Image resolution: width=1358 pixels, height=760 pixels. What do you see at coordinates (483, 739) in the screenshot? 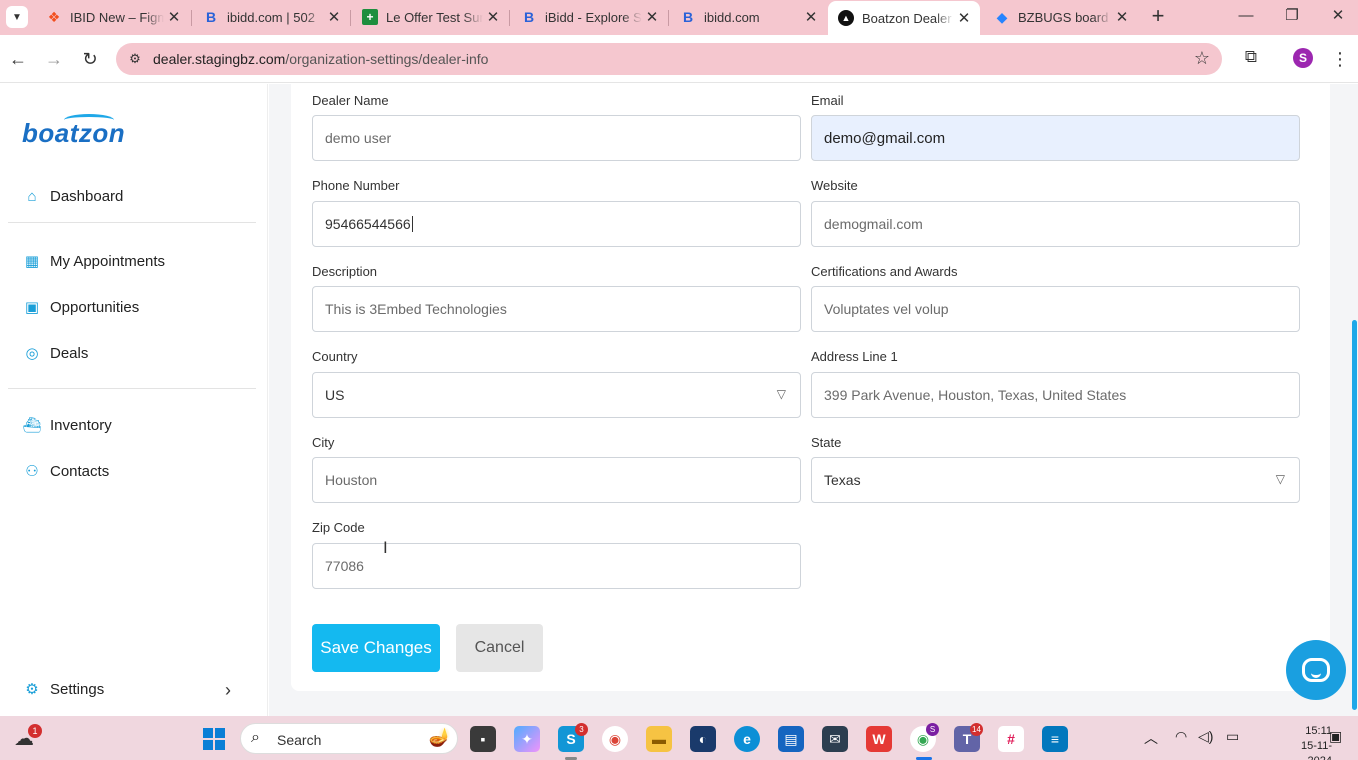
I see `terminal-icon: ▪` at bounding box center [483, 739].